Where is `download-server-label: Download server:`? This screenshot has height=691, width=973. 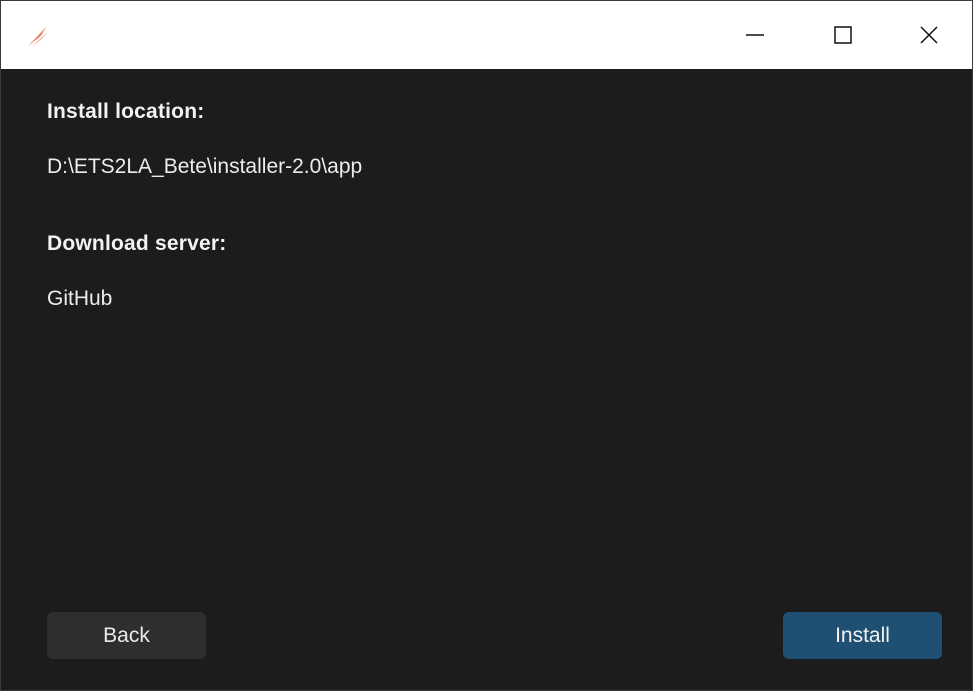 download-server-label: Download server: is located at coordinates (137, 243).